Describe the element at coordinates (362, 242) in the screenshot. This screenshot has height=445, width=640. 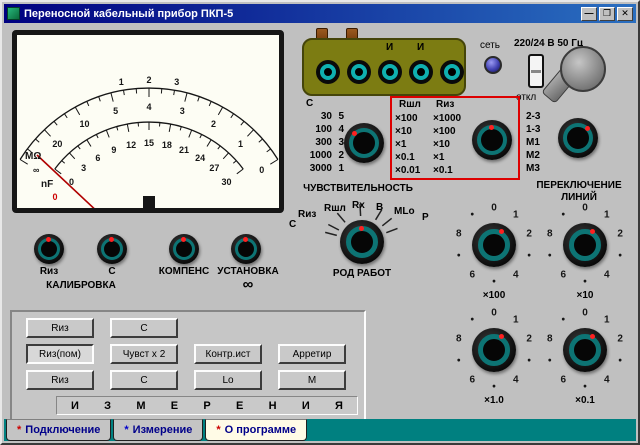
I see `mode-knob` at that location.